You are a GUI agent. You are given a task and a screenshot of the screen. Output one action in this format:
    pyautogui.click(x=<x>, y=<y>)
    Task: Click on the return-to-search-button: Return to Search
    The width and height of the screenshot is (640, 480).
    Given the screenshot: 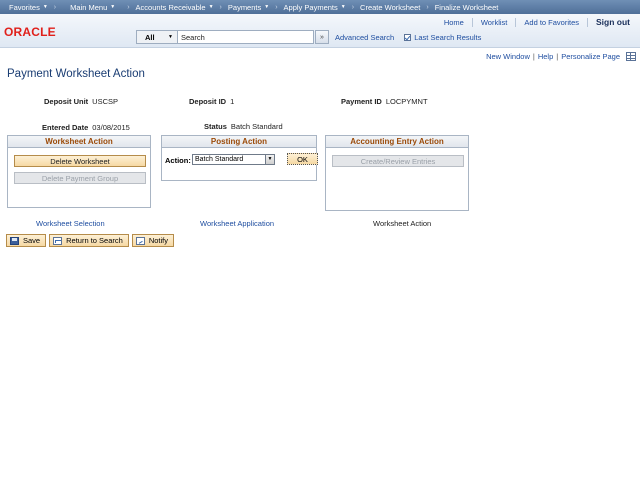 What is the action you would take?
    pyautogui.click(x=89, y=240)
    